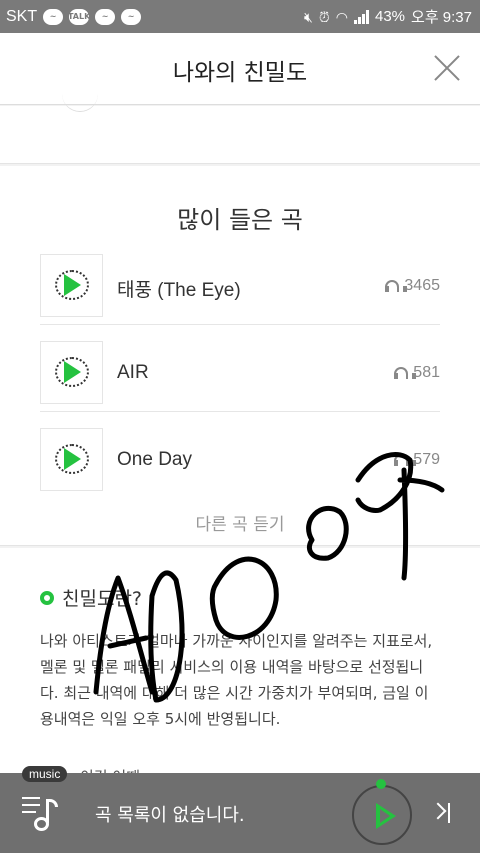 The height and width of the screenshot is (853, 480). I want to click on play-count: 581, so click(417, 373).